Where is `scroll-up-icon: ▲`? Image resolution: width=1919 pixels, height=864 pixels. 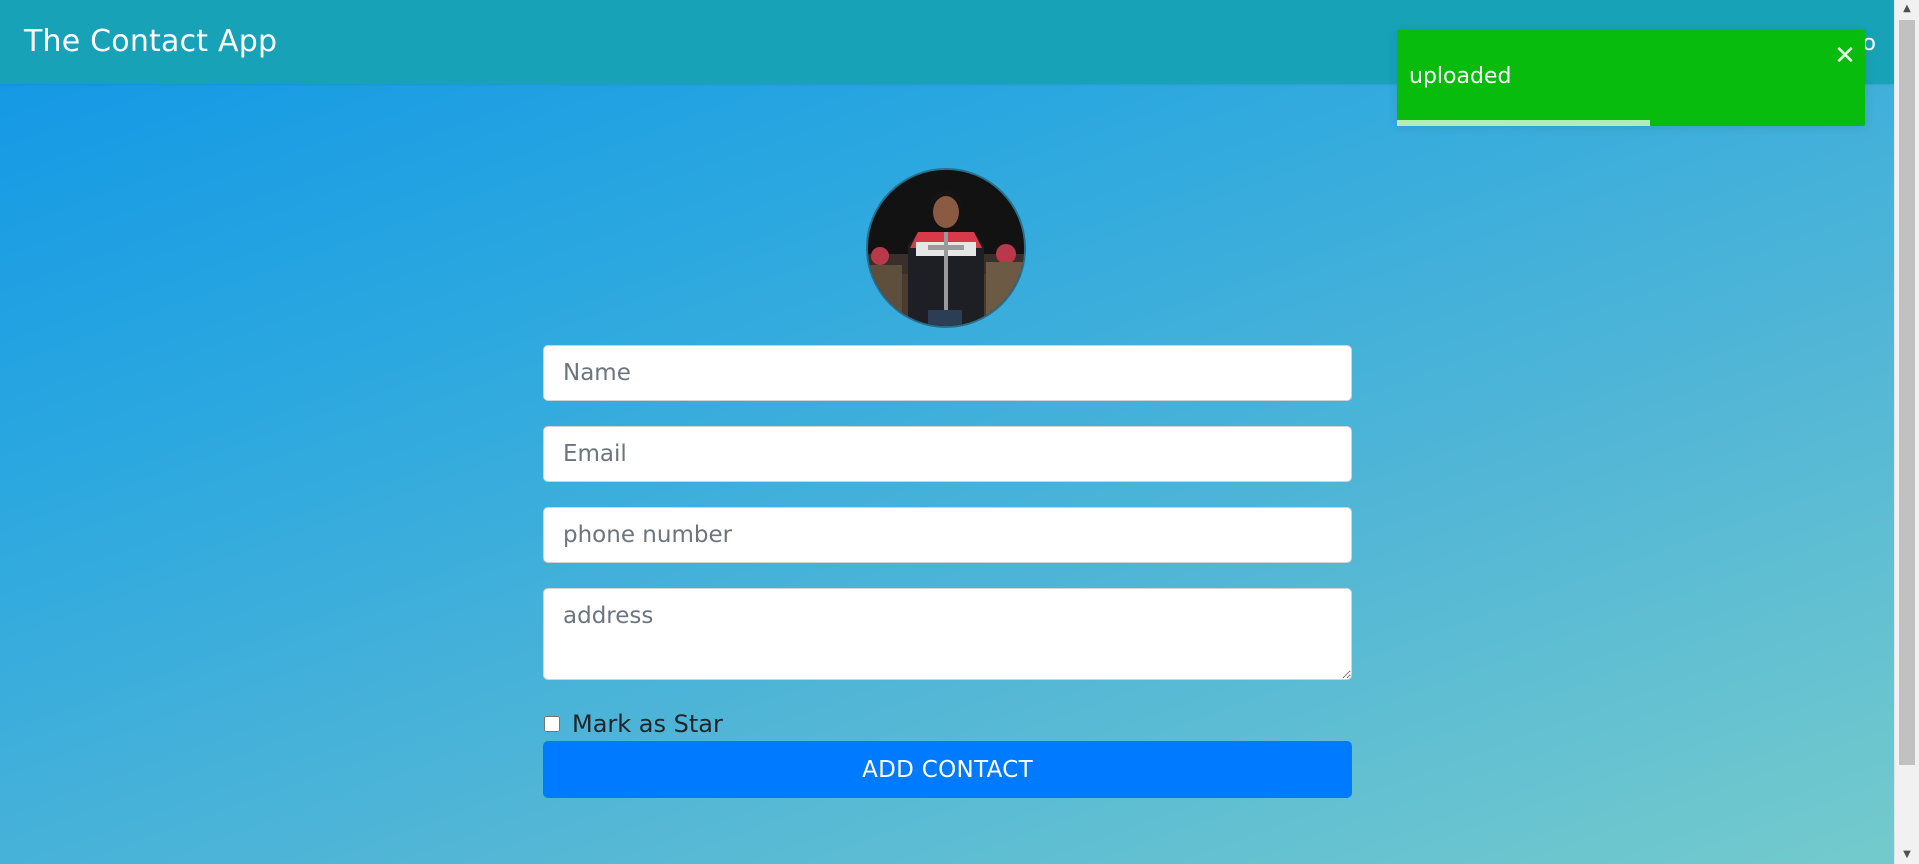 scroll-up-icon: ▲ is located at coordinates (1907, 9).